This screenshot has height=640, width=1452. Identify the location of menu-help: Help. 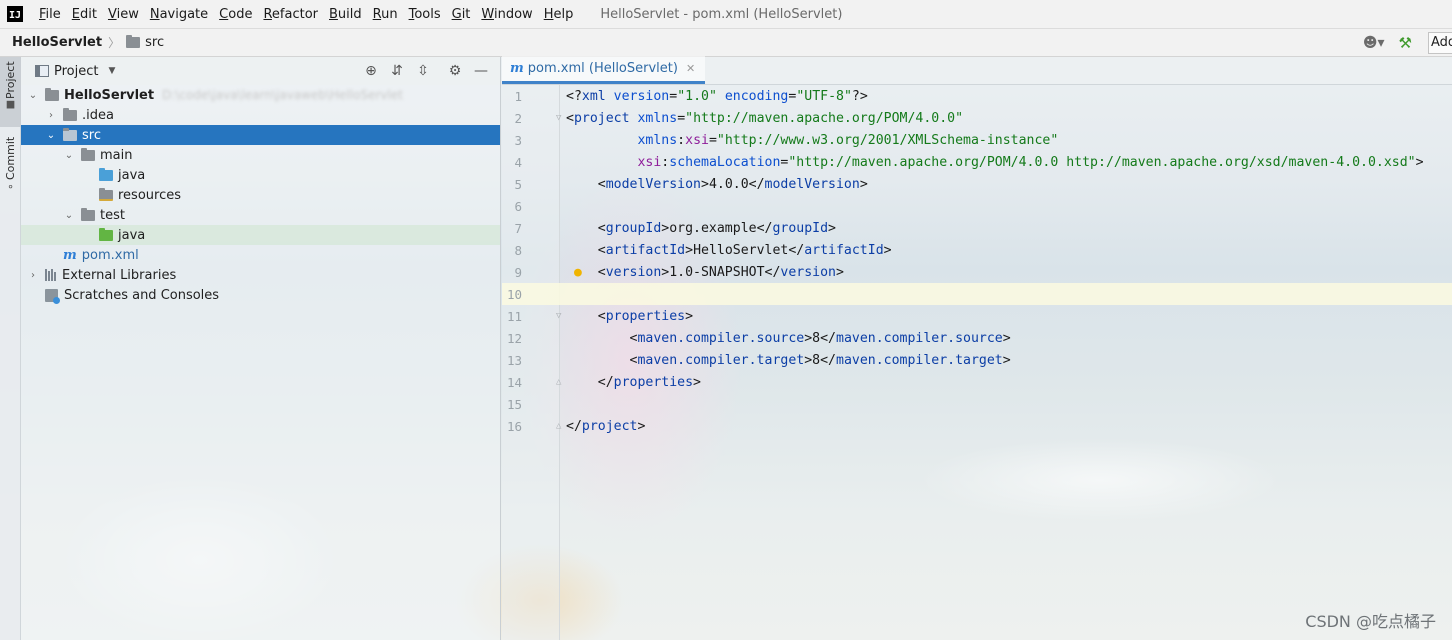
(559, 14).